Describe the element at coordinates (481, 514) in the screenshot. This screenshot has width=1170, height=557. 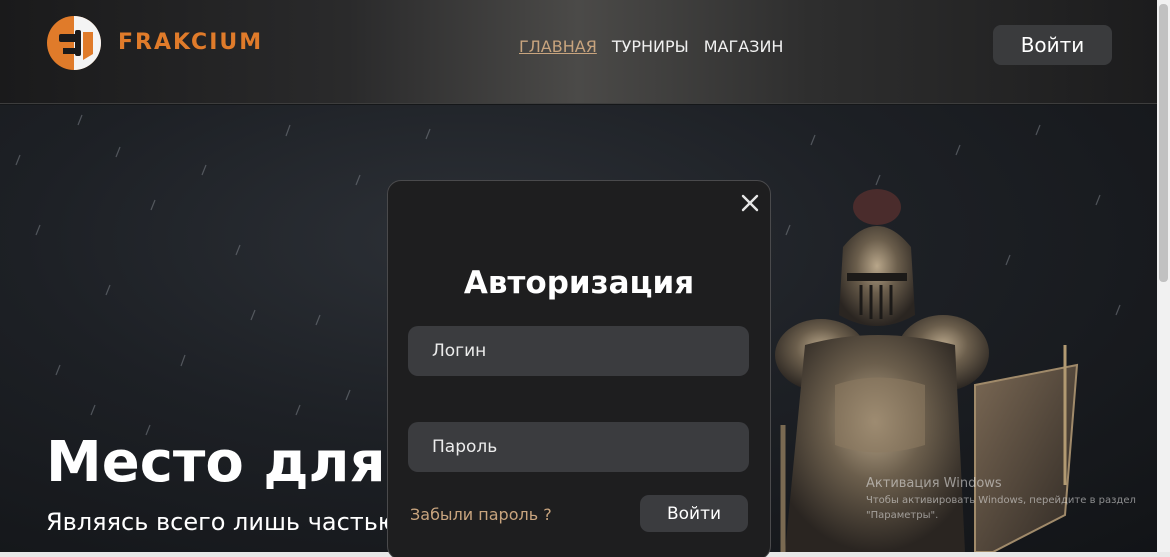
I see `forgot-password-link: Забыли пароль ?` at that location.